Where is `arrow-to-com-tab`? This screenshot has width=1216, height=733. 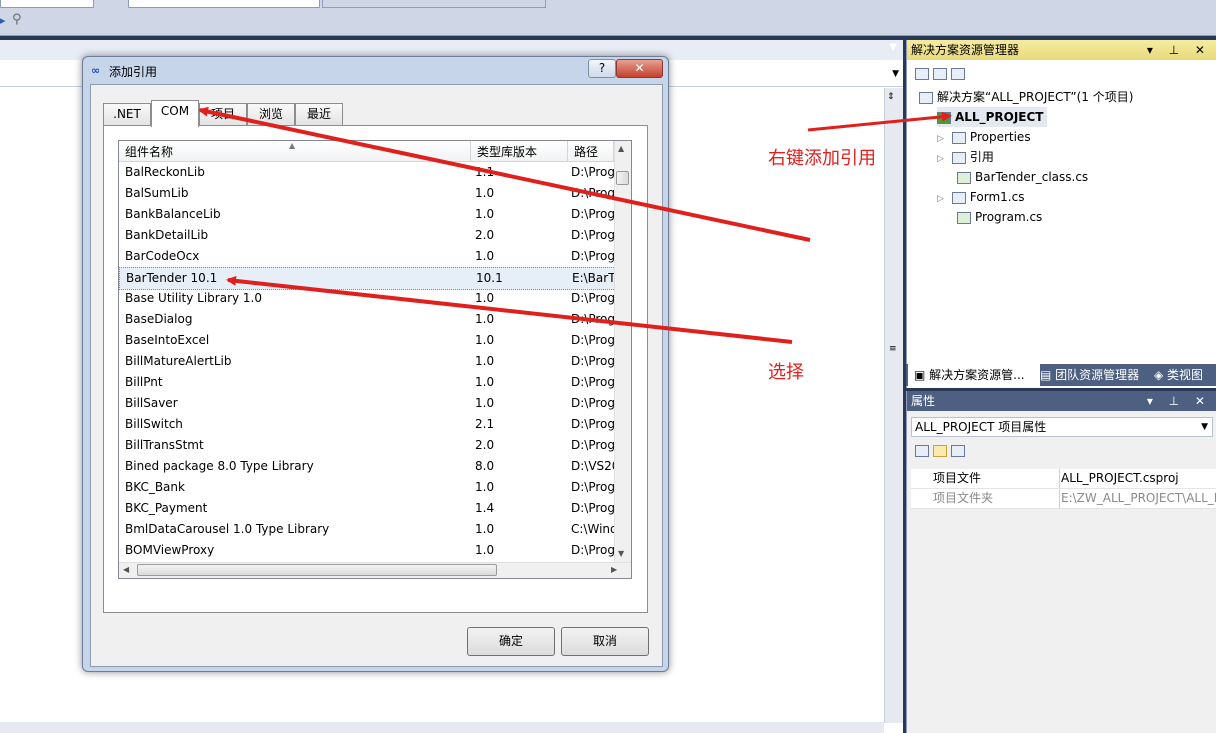 arrow-to-com-tab is located at coordinates (504, 174).